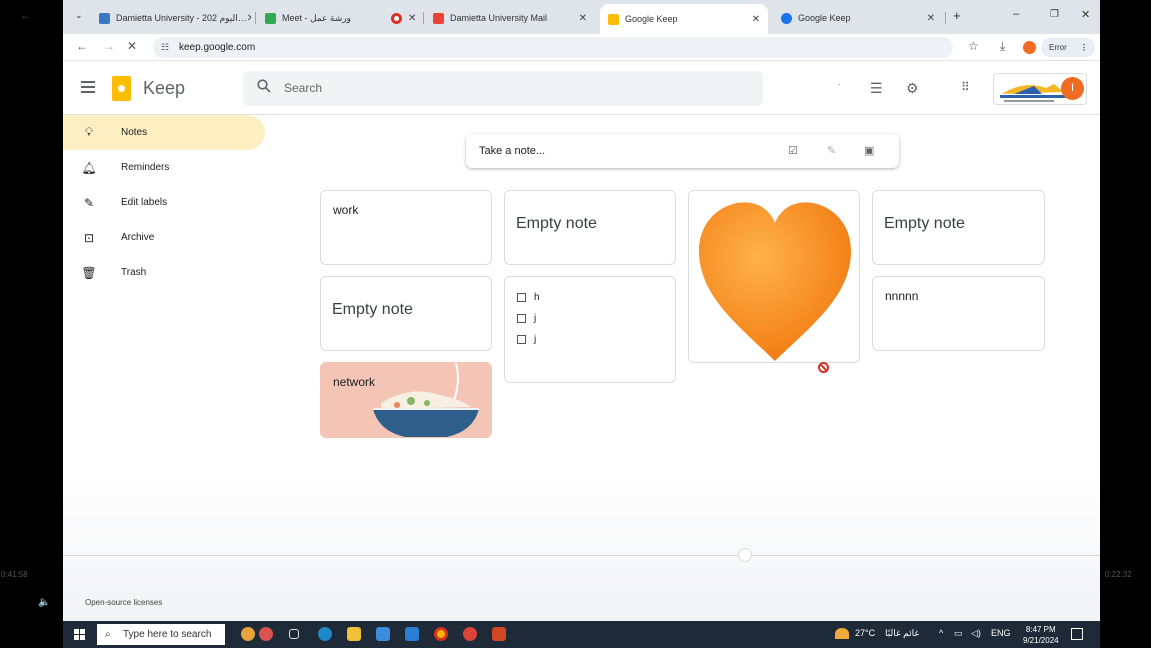  I want to click on main-menu-icon, so click(88, 88).